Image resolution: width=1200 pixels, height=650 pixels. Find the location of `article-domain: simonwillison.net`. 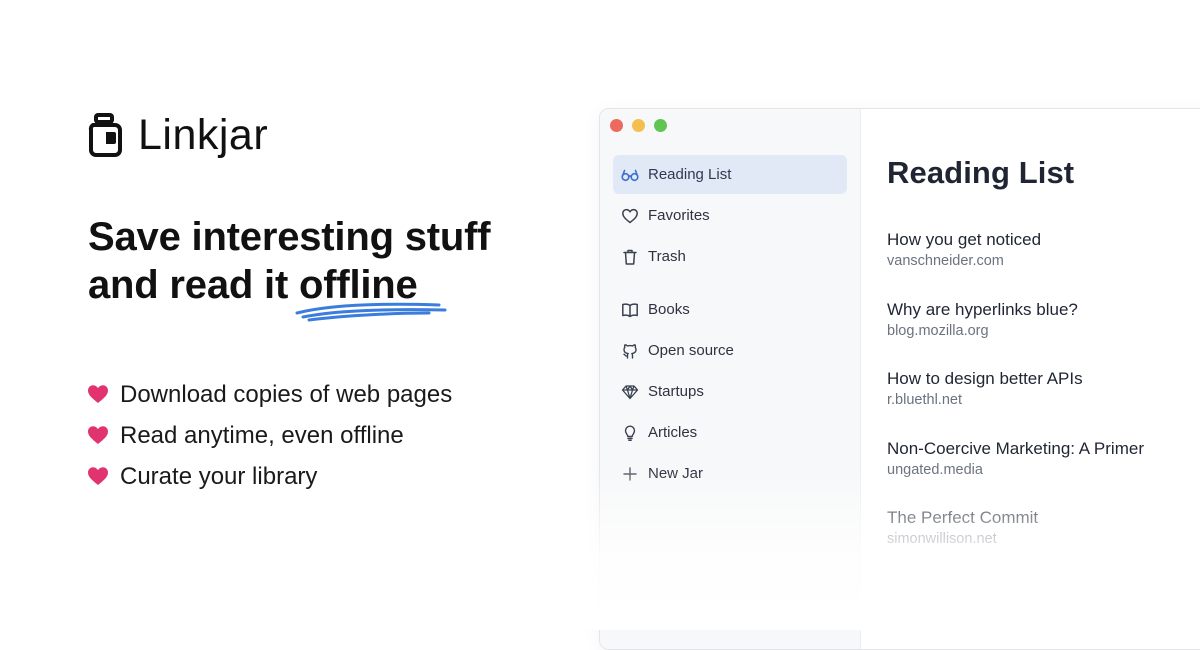

article-domain: simonwillison.net is located at coordinates (942, 539).